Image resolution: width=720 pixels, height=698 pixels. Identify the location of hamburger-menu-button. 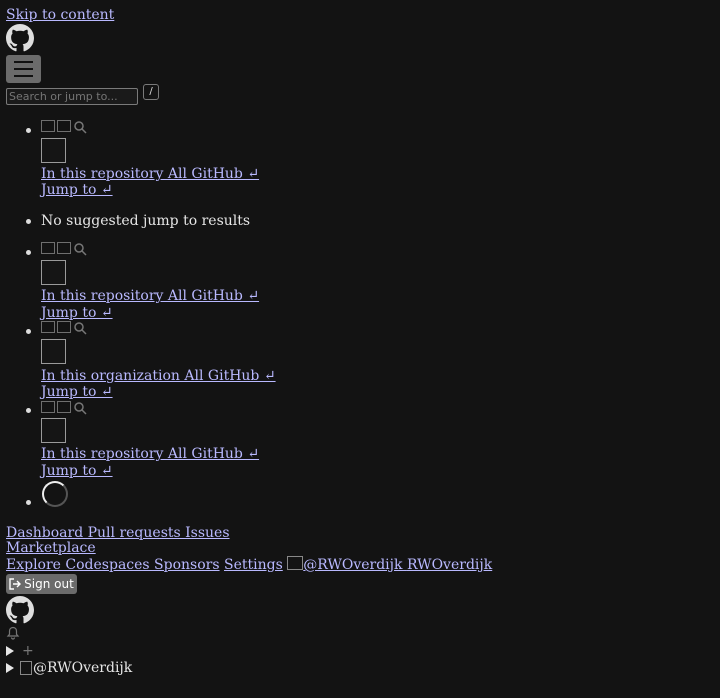
(23, 69).